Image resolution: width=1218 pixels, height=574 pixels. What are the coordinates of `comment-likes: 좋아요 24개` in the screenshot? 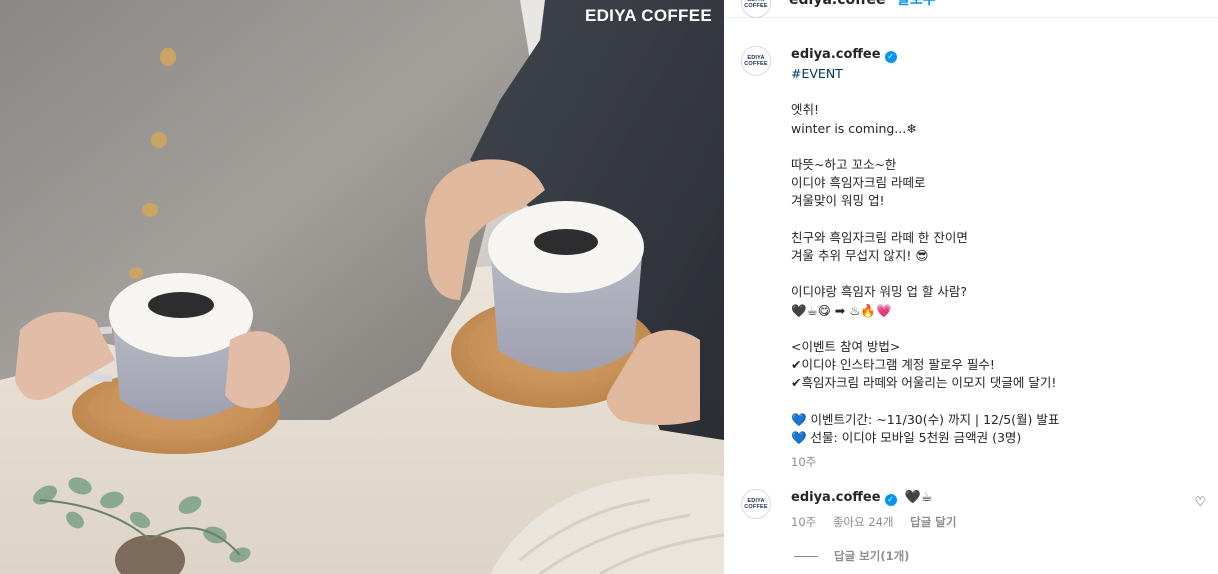 It's located at (863, 522).